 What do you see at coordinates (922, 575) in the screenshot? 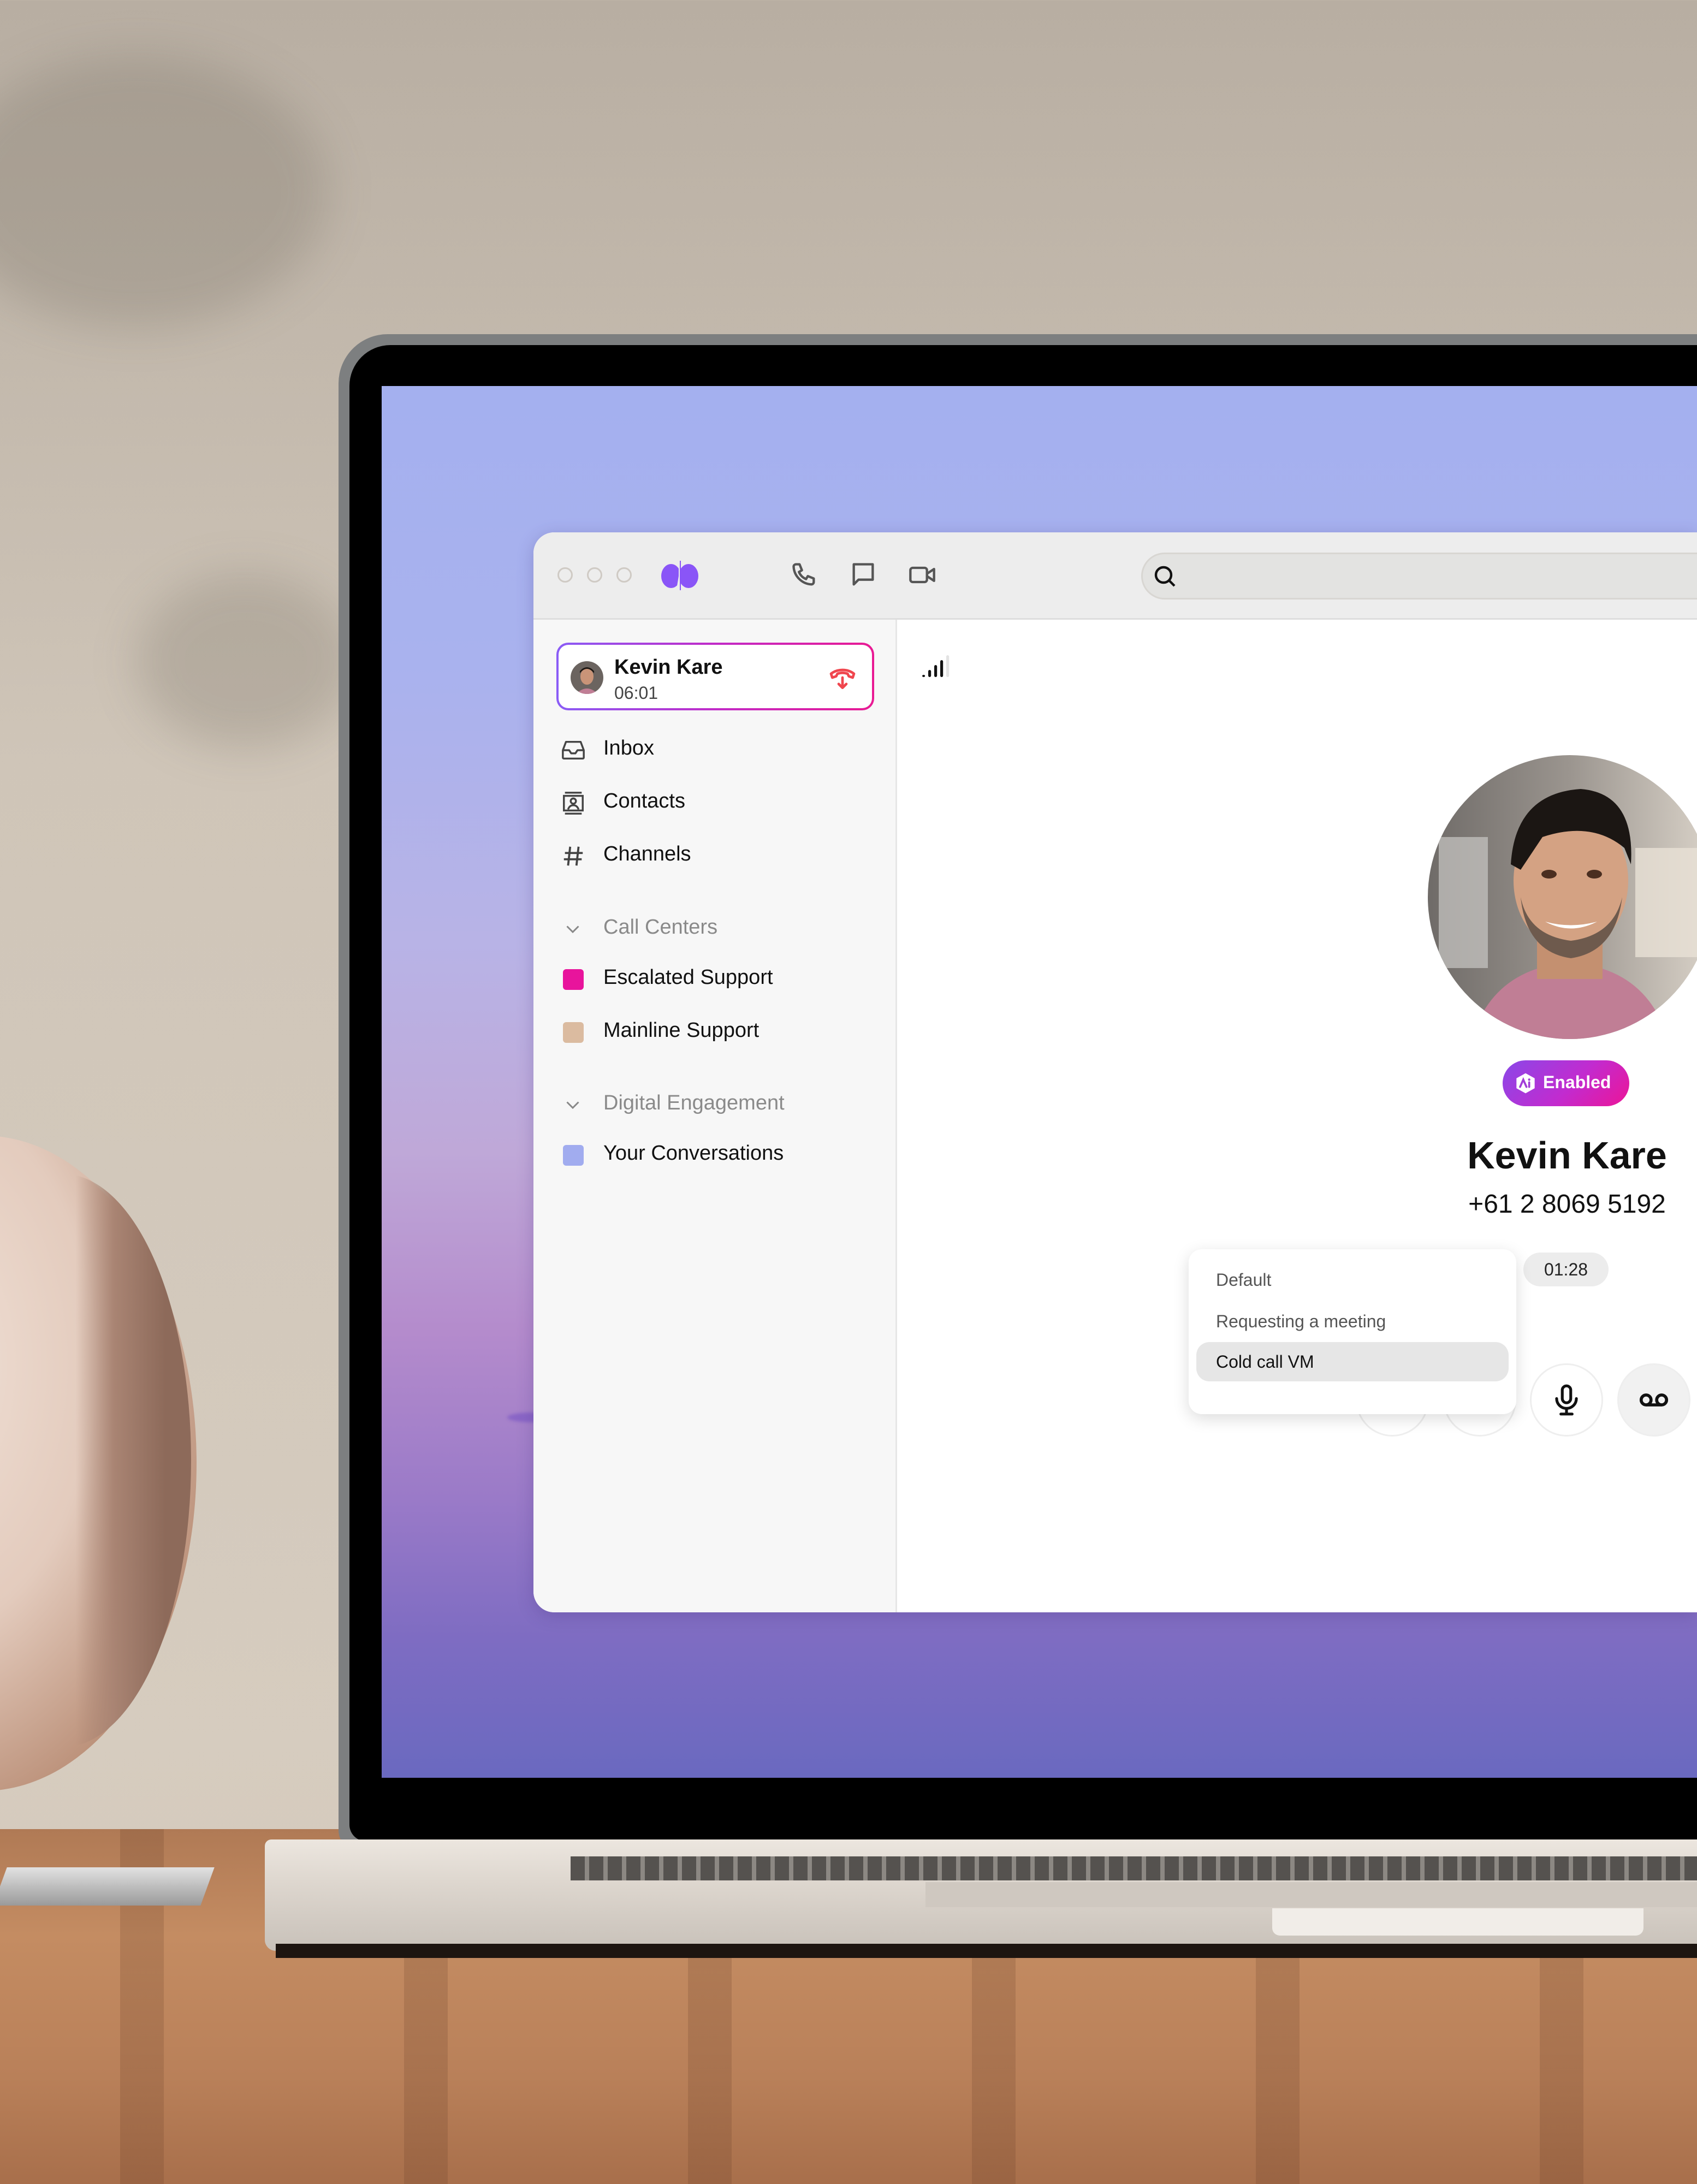
I see `video-icon` at bounding box center [922, 575].